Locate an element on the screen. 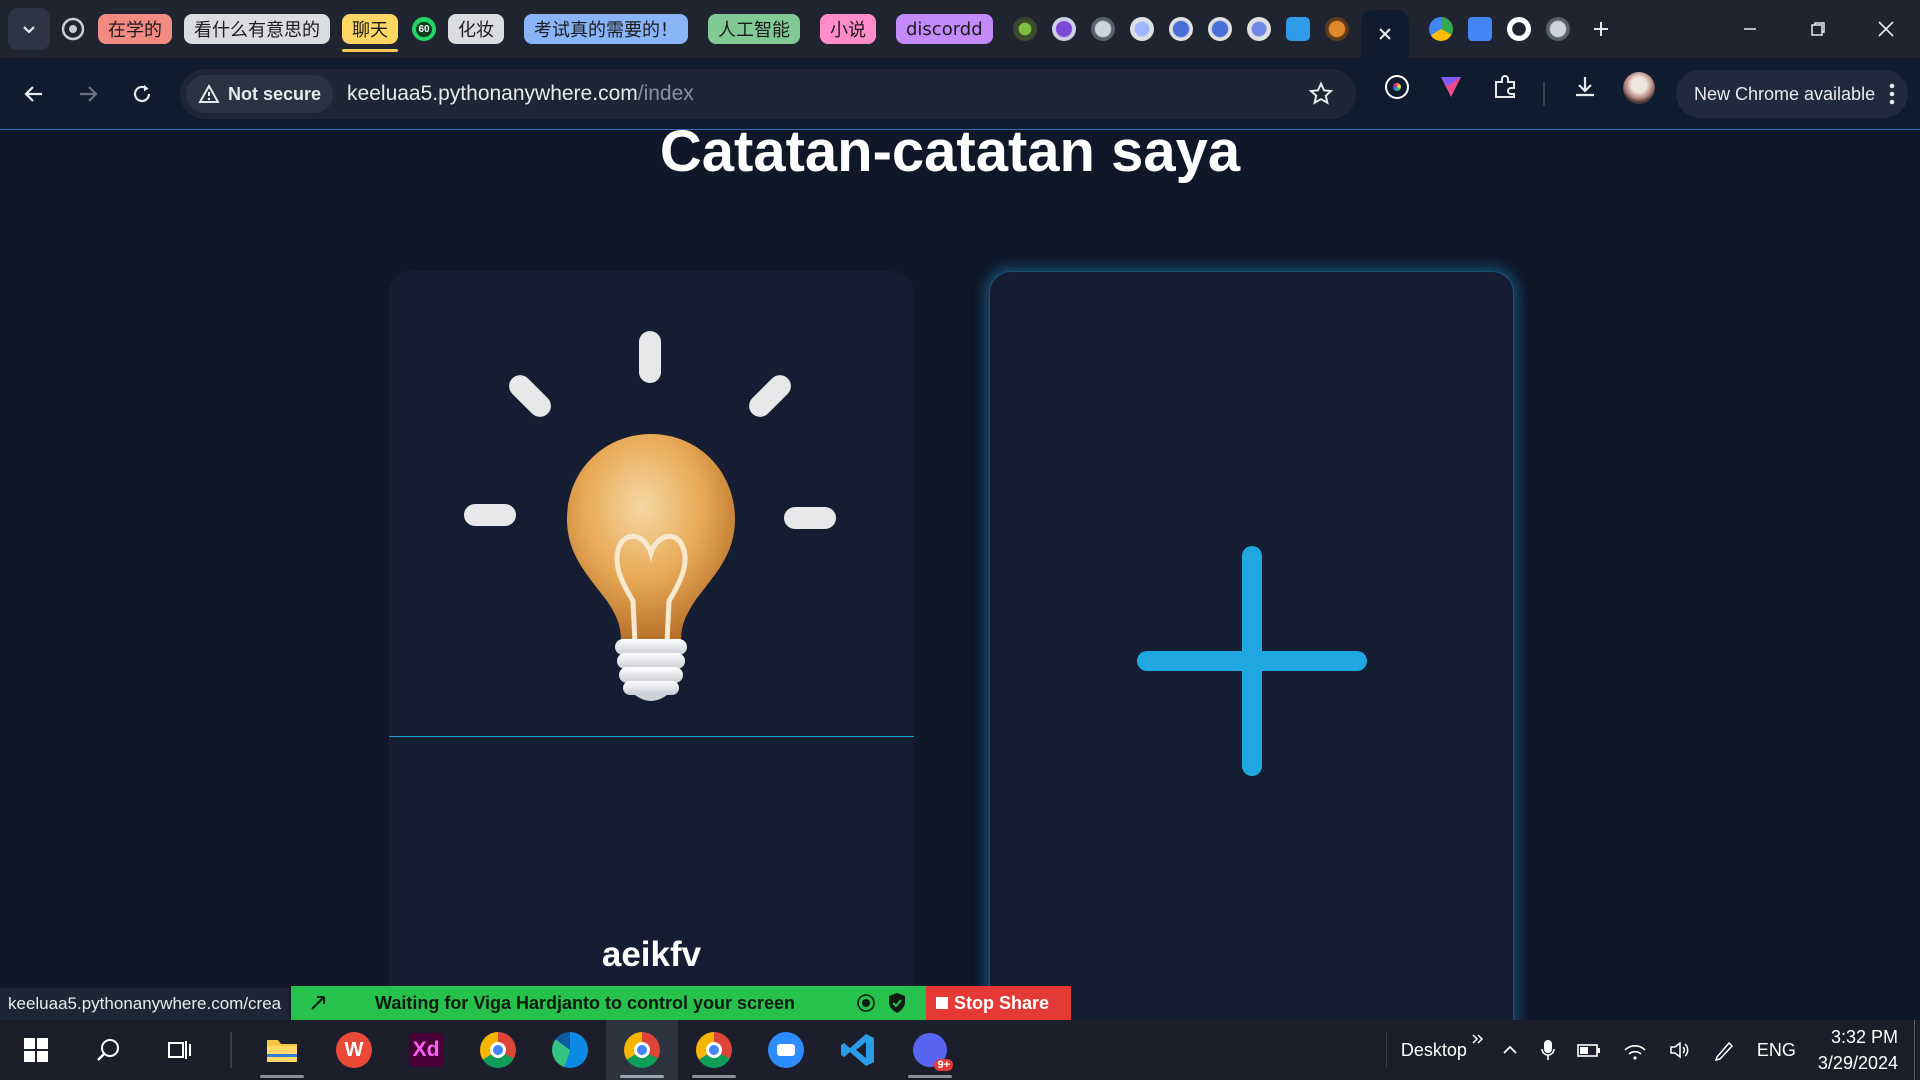 The image size is (1920, 1080). kebab-menu-icon is located at coordinates (1892, 94).